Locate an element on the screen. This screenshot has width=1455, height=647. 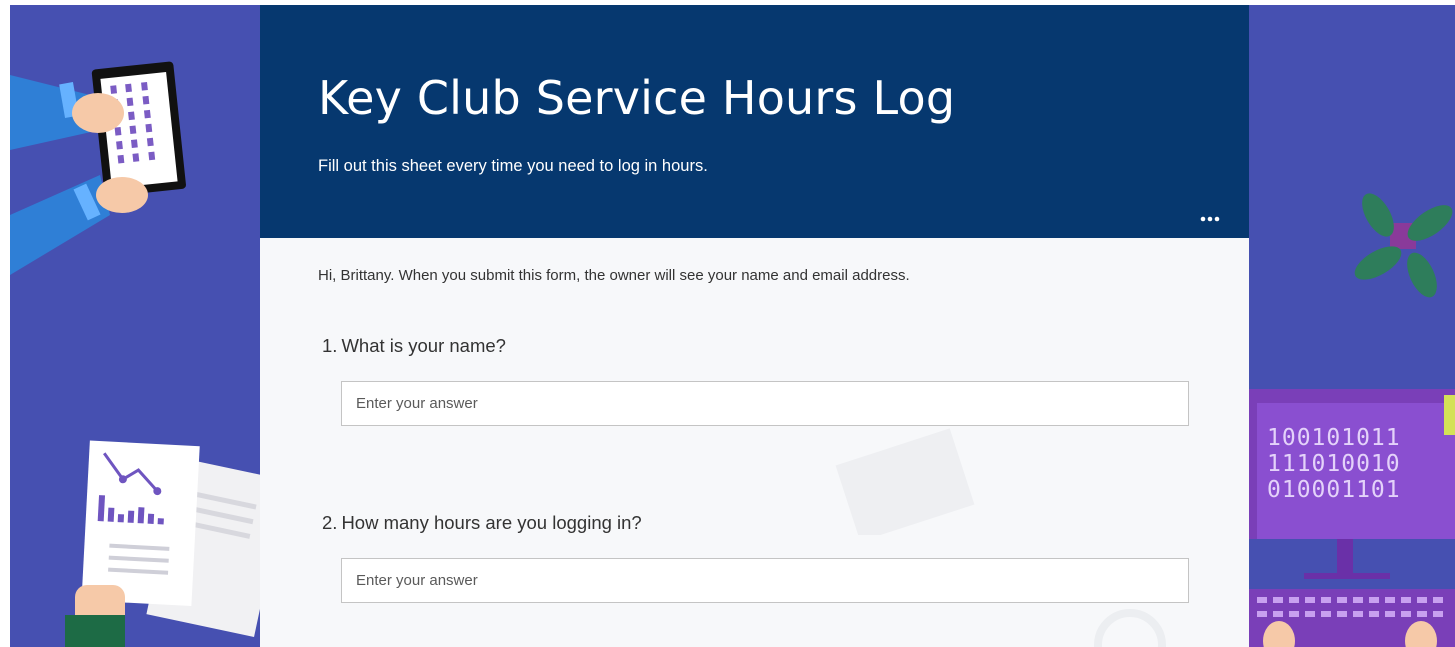
question-title: 1. What is your name? is located at coordinates (414, 346).